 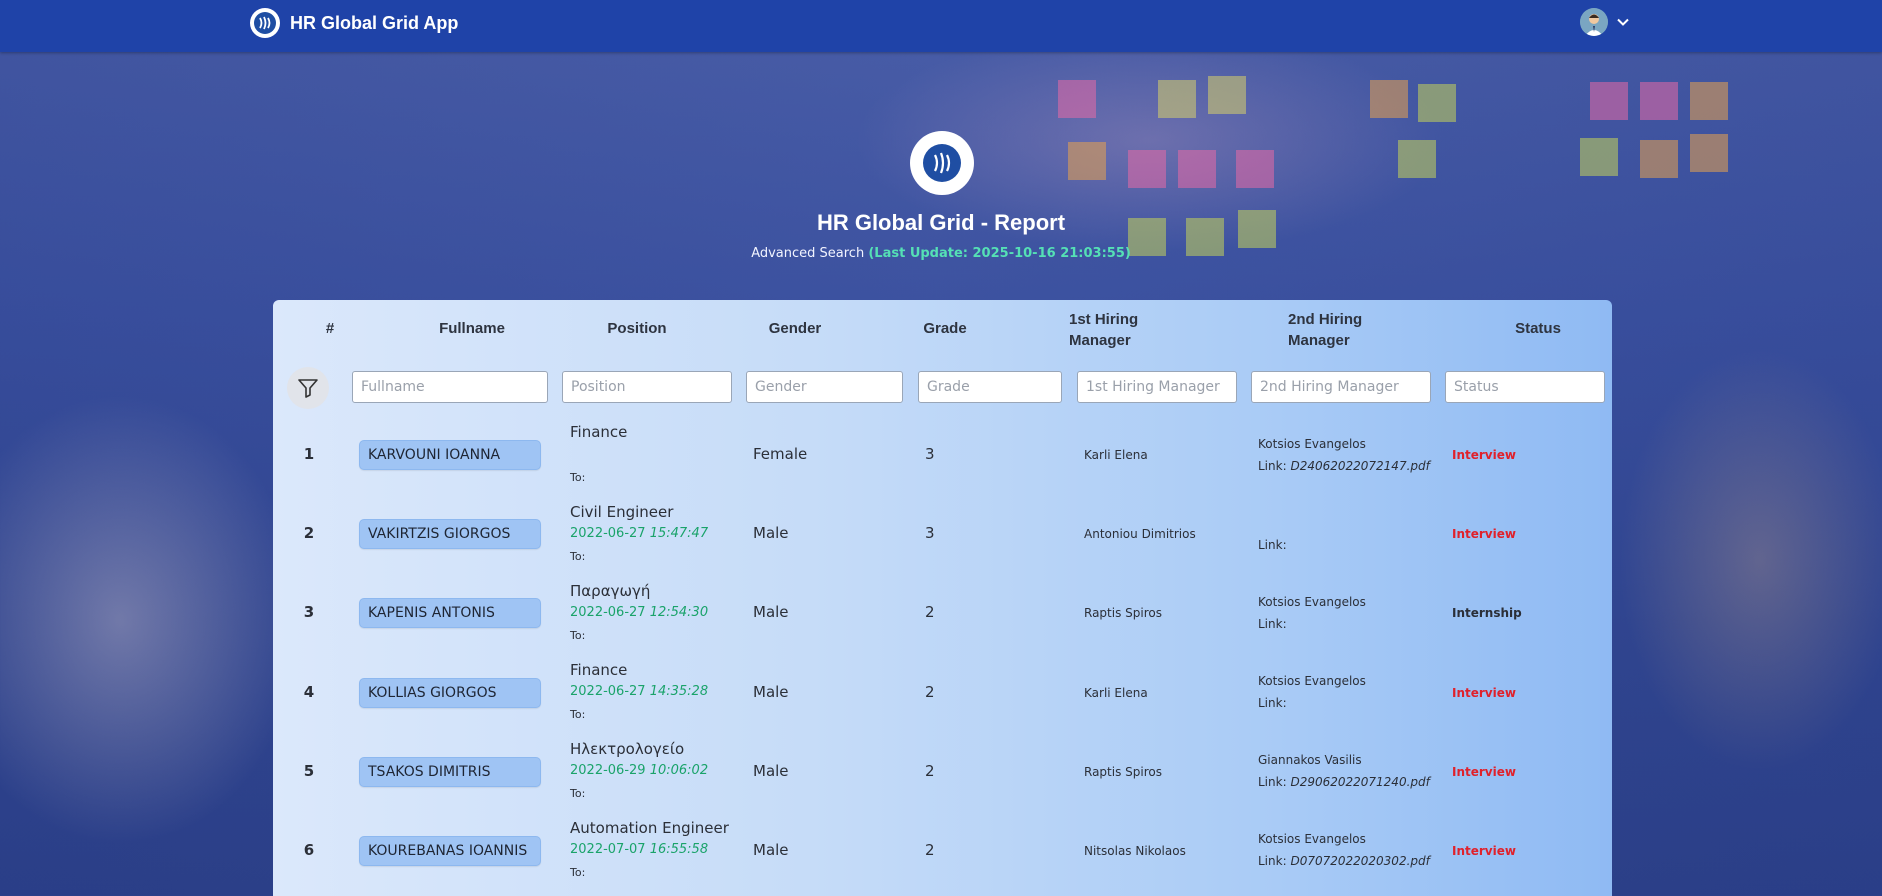 What do you see at coordinates (450, 455) in the screenshot?
I see `fullname-cell: KARVOUNI IOANNA` at bounding box center [450, 455].